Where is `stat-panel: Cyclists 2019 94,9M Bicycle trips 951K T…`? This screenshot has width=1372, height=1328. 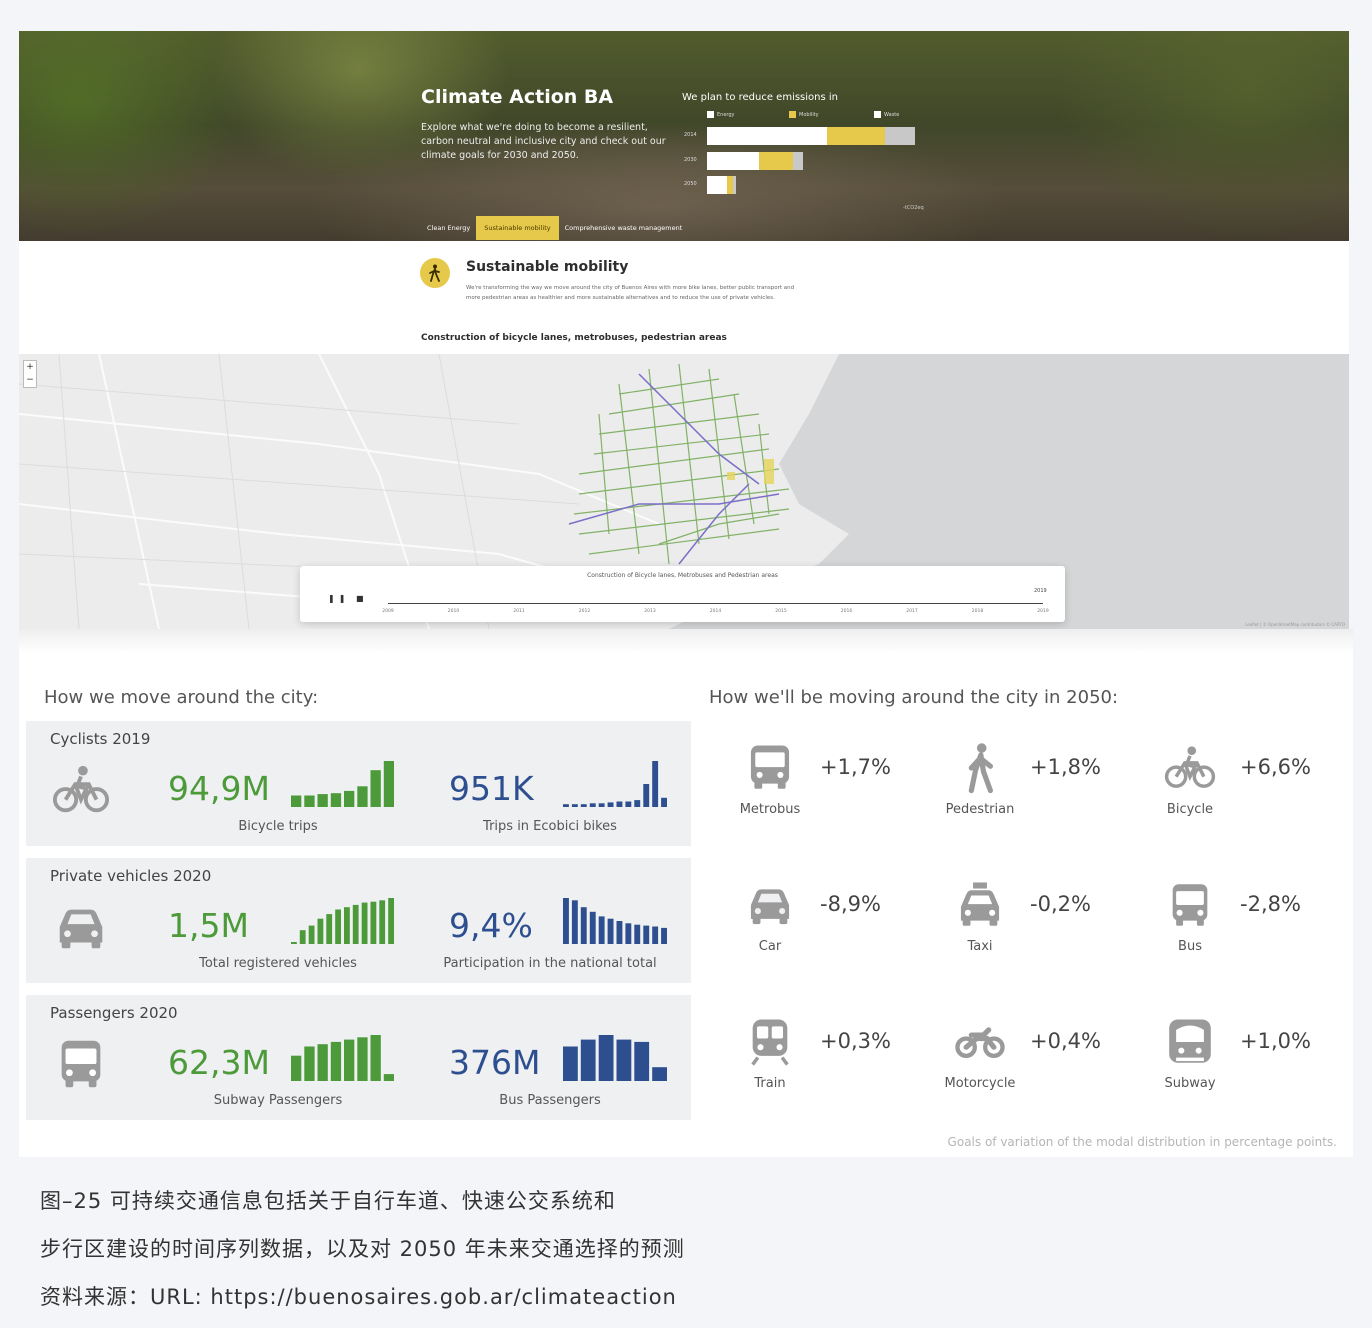
stat-panel: Cyclists 2019 94,9M Bicycle trips 951K T… is located at coordinates (358, 783).